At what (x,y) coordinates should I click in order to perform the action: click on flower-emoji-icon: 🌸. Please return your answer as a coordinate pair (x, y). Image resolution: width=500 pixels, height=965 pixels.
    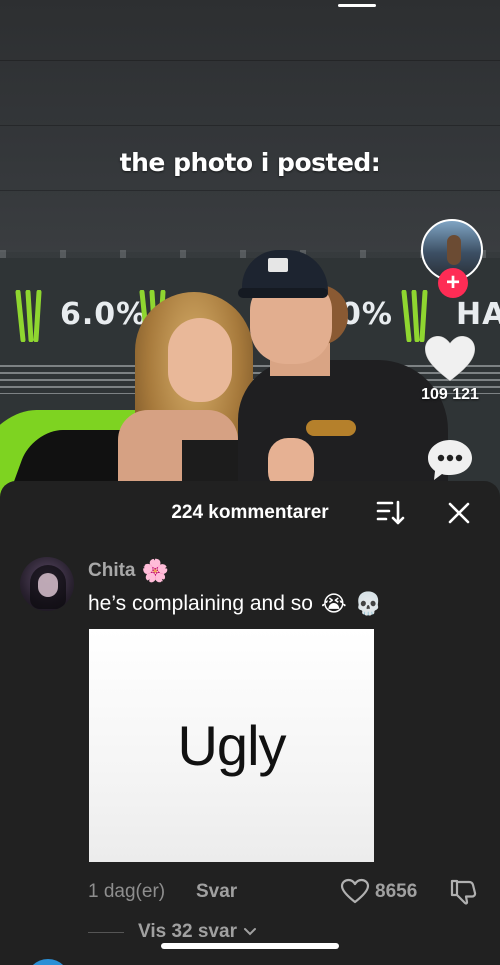
    Looking at the image, I should click on (155, 570).